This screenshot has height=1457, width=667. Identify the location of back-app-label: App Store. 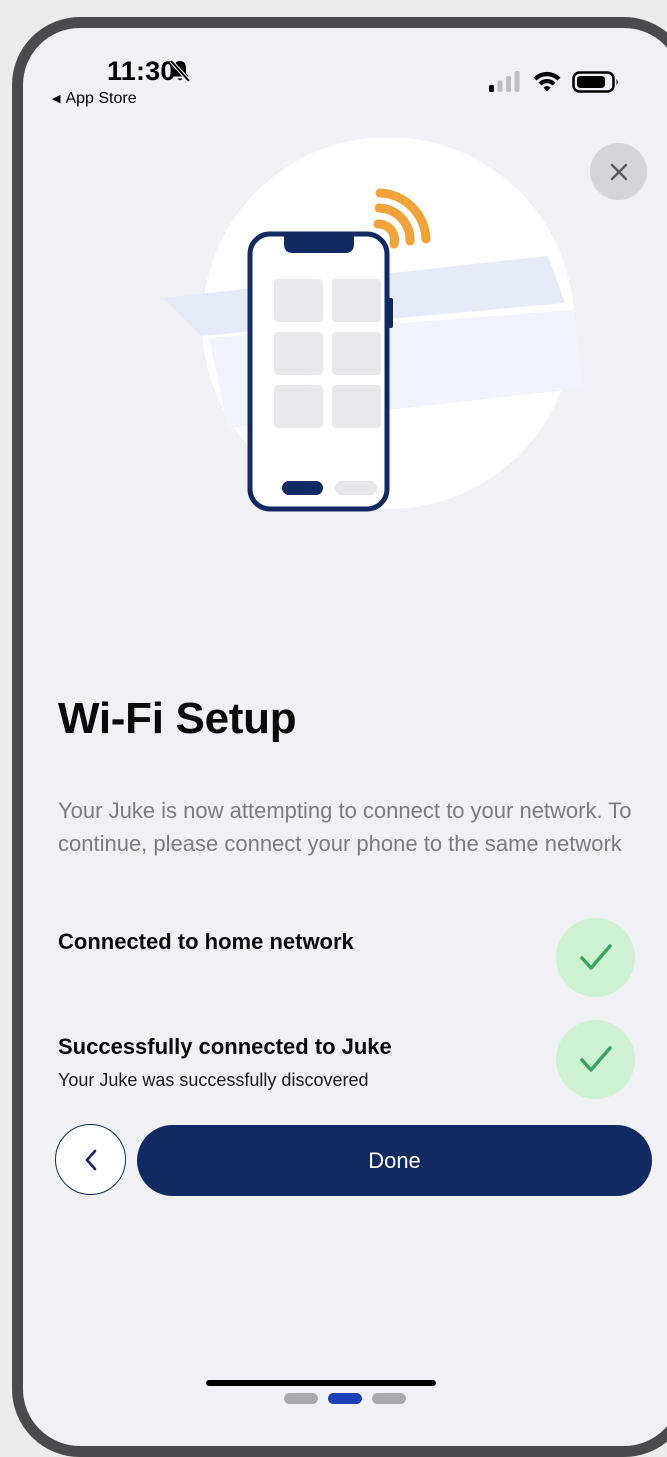
(101, 98).